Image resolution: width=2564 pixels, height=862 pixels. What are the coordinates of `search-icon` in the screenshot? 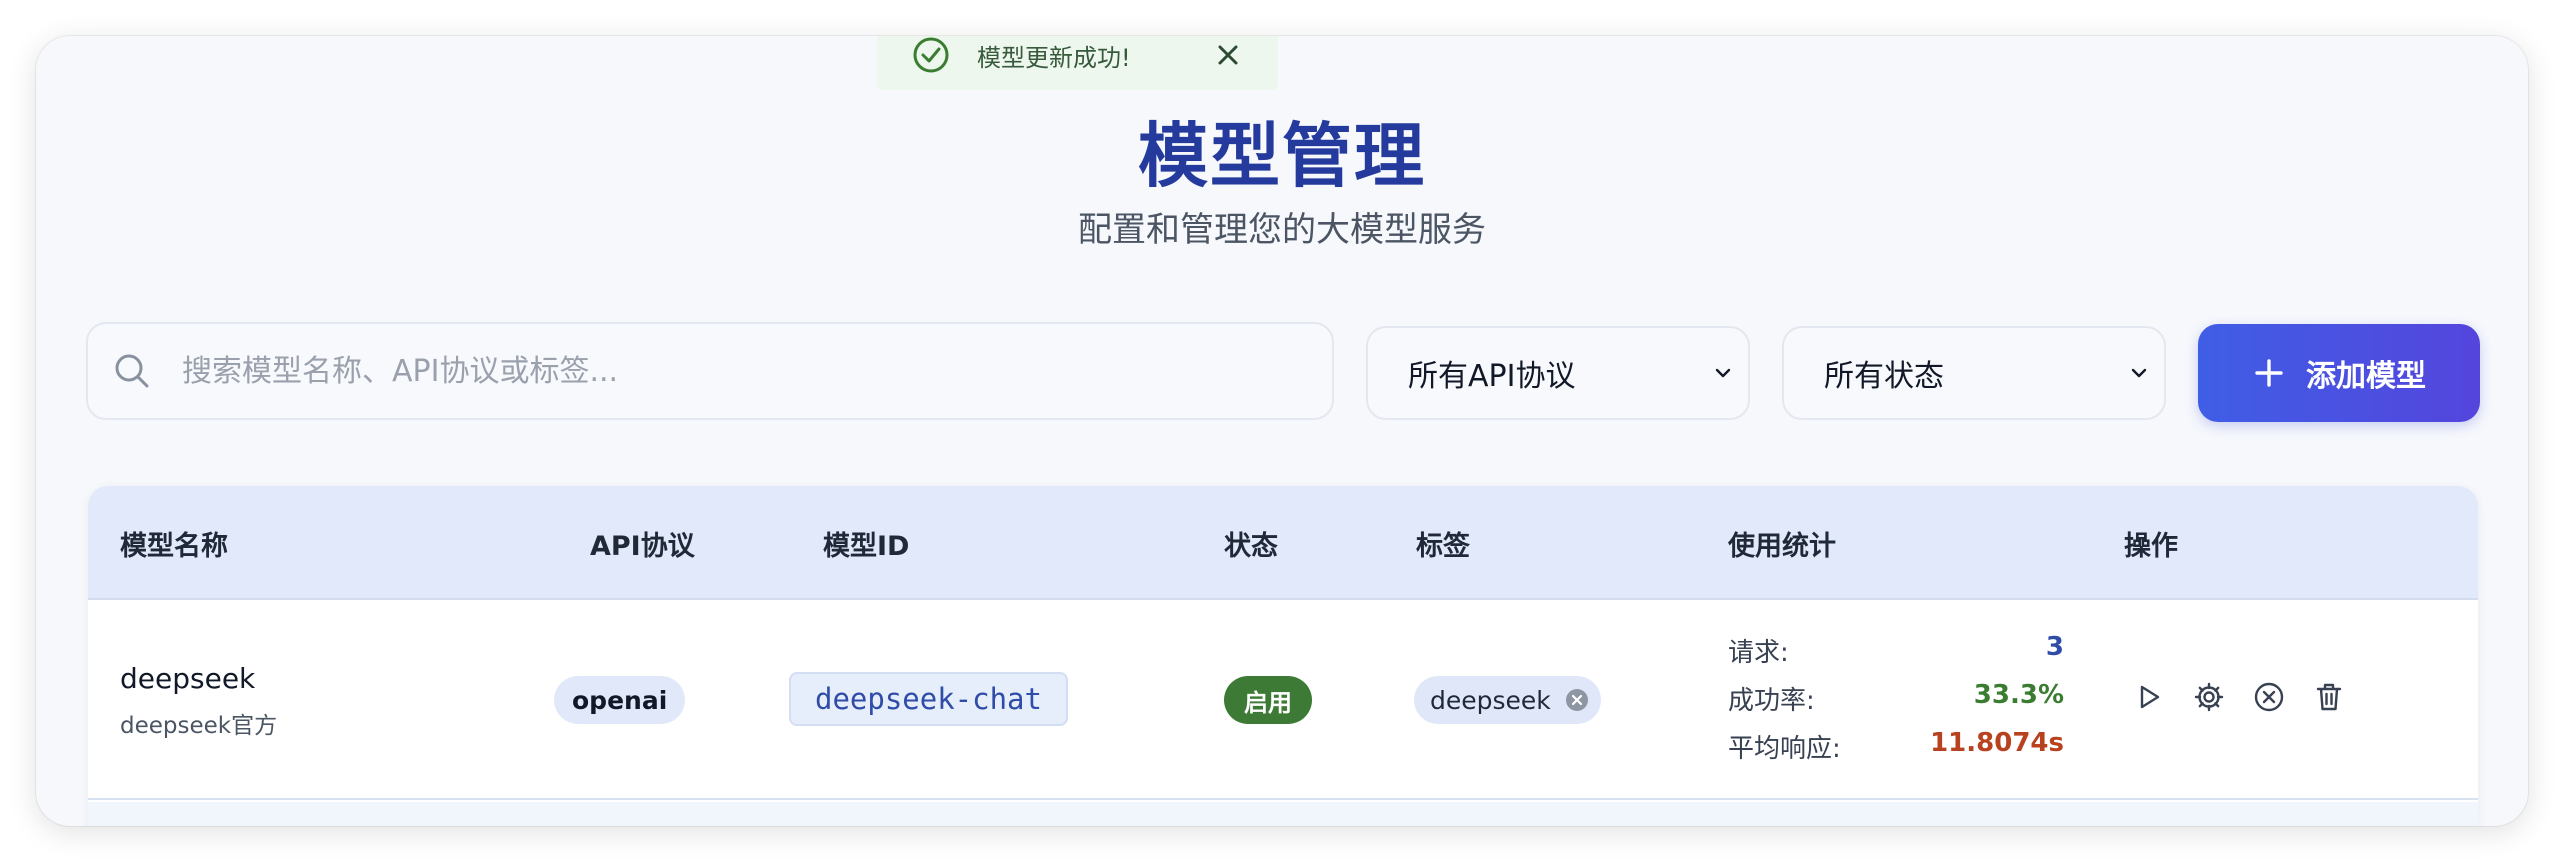 It's located at (132, 371).